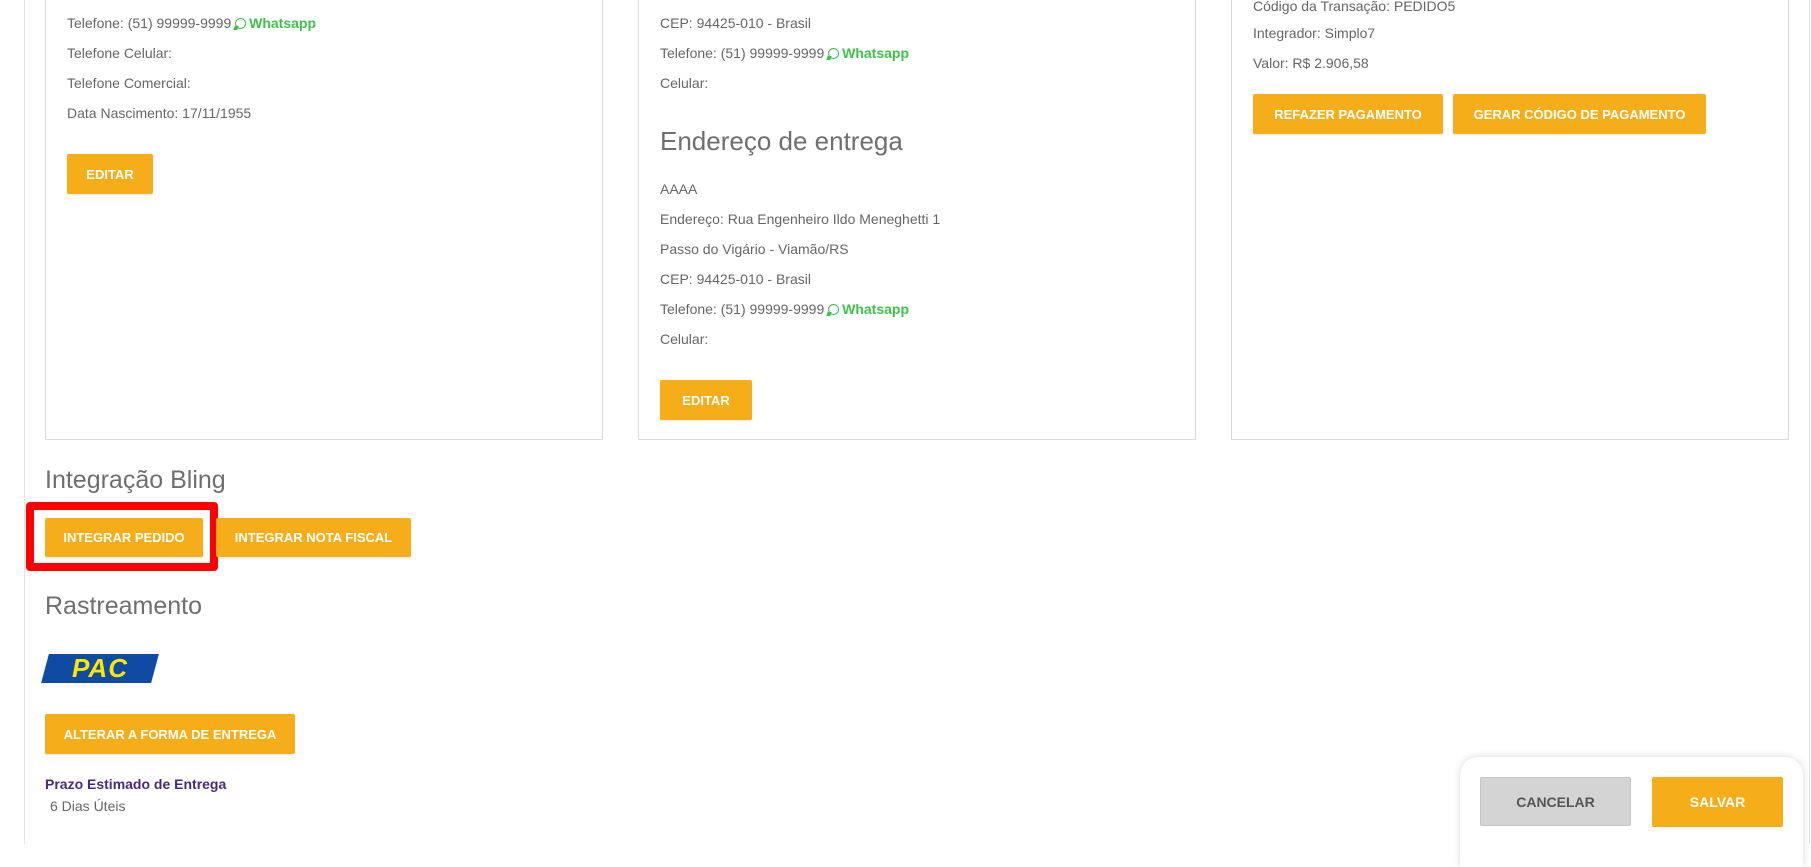 The height and width of the screenshot is (867, 1811). Describe the element at coordinates (170, 734) in the screenshot. I see `change-delivery-method-button: ALTERAR A FORMA DE ENTREGA` at that location.